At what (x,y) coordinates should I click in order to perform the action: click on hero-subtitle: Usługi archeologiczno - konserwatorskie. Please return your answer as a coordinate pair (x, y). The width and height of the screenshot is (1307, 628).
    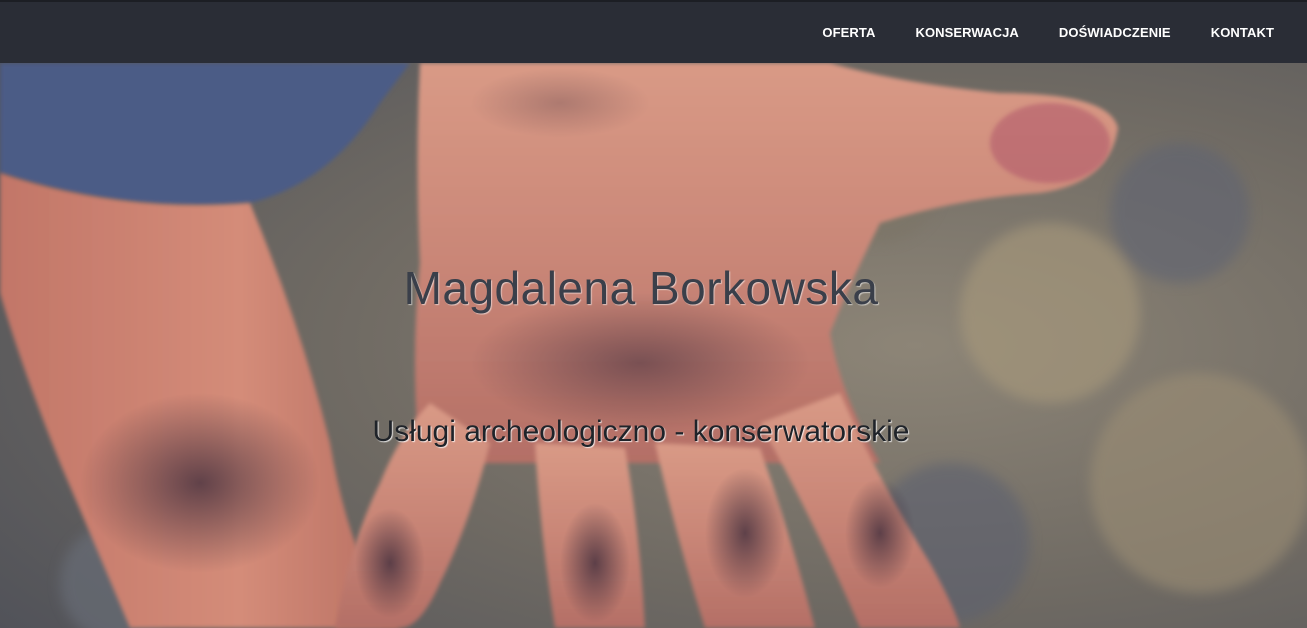
    Looking at the image, I should click on (641, 431).